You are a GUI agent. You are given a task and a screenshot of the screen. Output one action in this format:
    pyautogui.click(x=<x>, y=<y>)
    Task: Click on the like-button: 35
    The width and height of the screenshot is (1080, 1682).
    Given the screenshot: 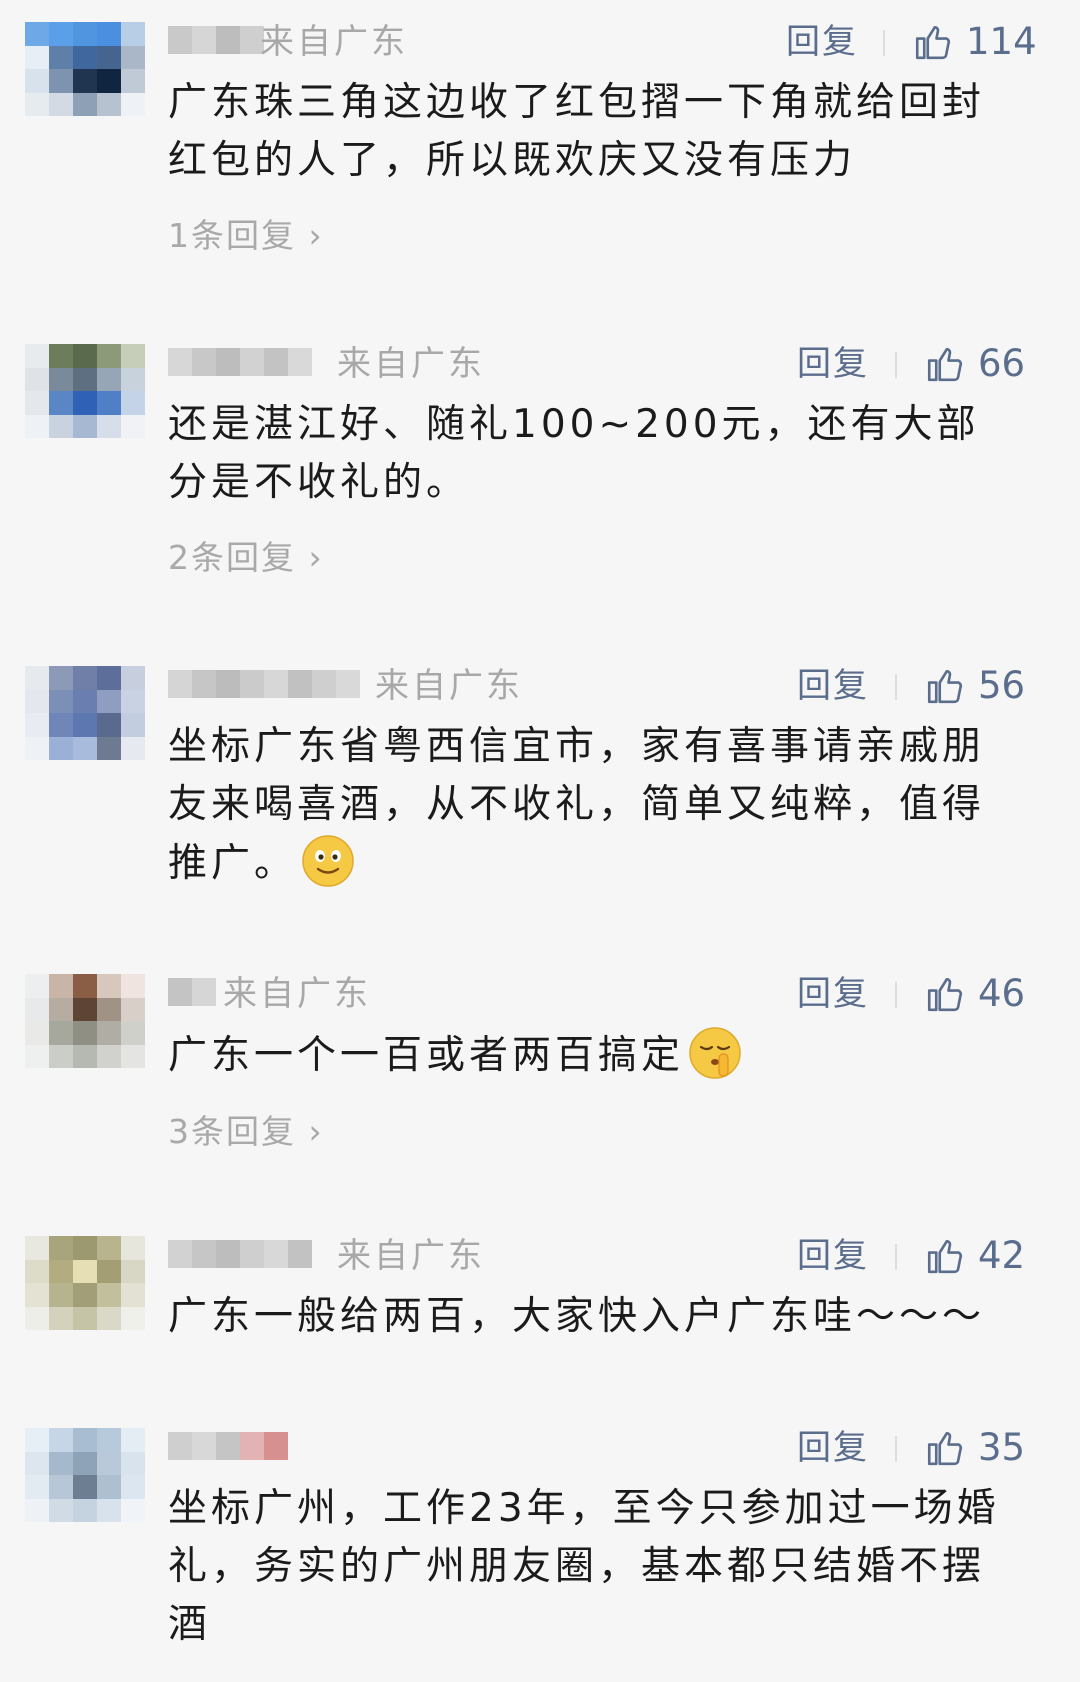 What is the action you would take?
    pyautogui.click(x=974, y=1448)
    